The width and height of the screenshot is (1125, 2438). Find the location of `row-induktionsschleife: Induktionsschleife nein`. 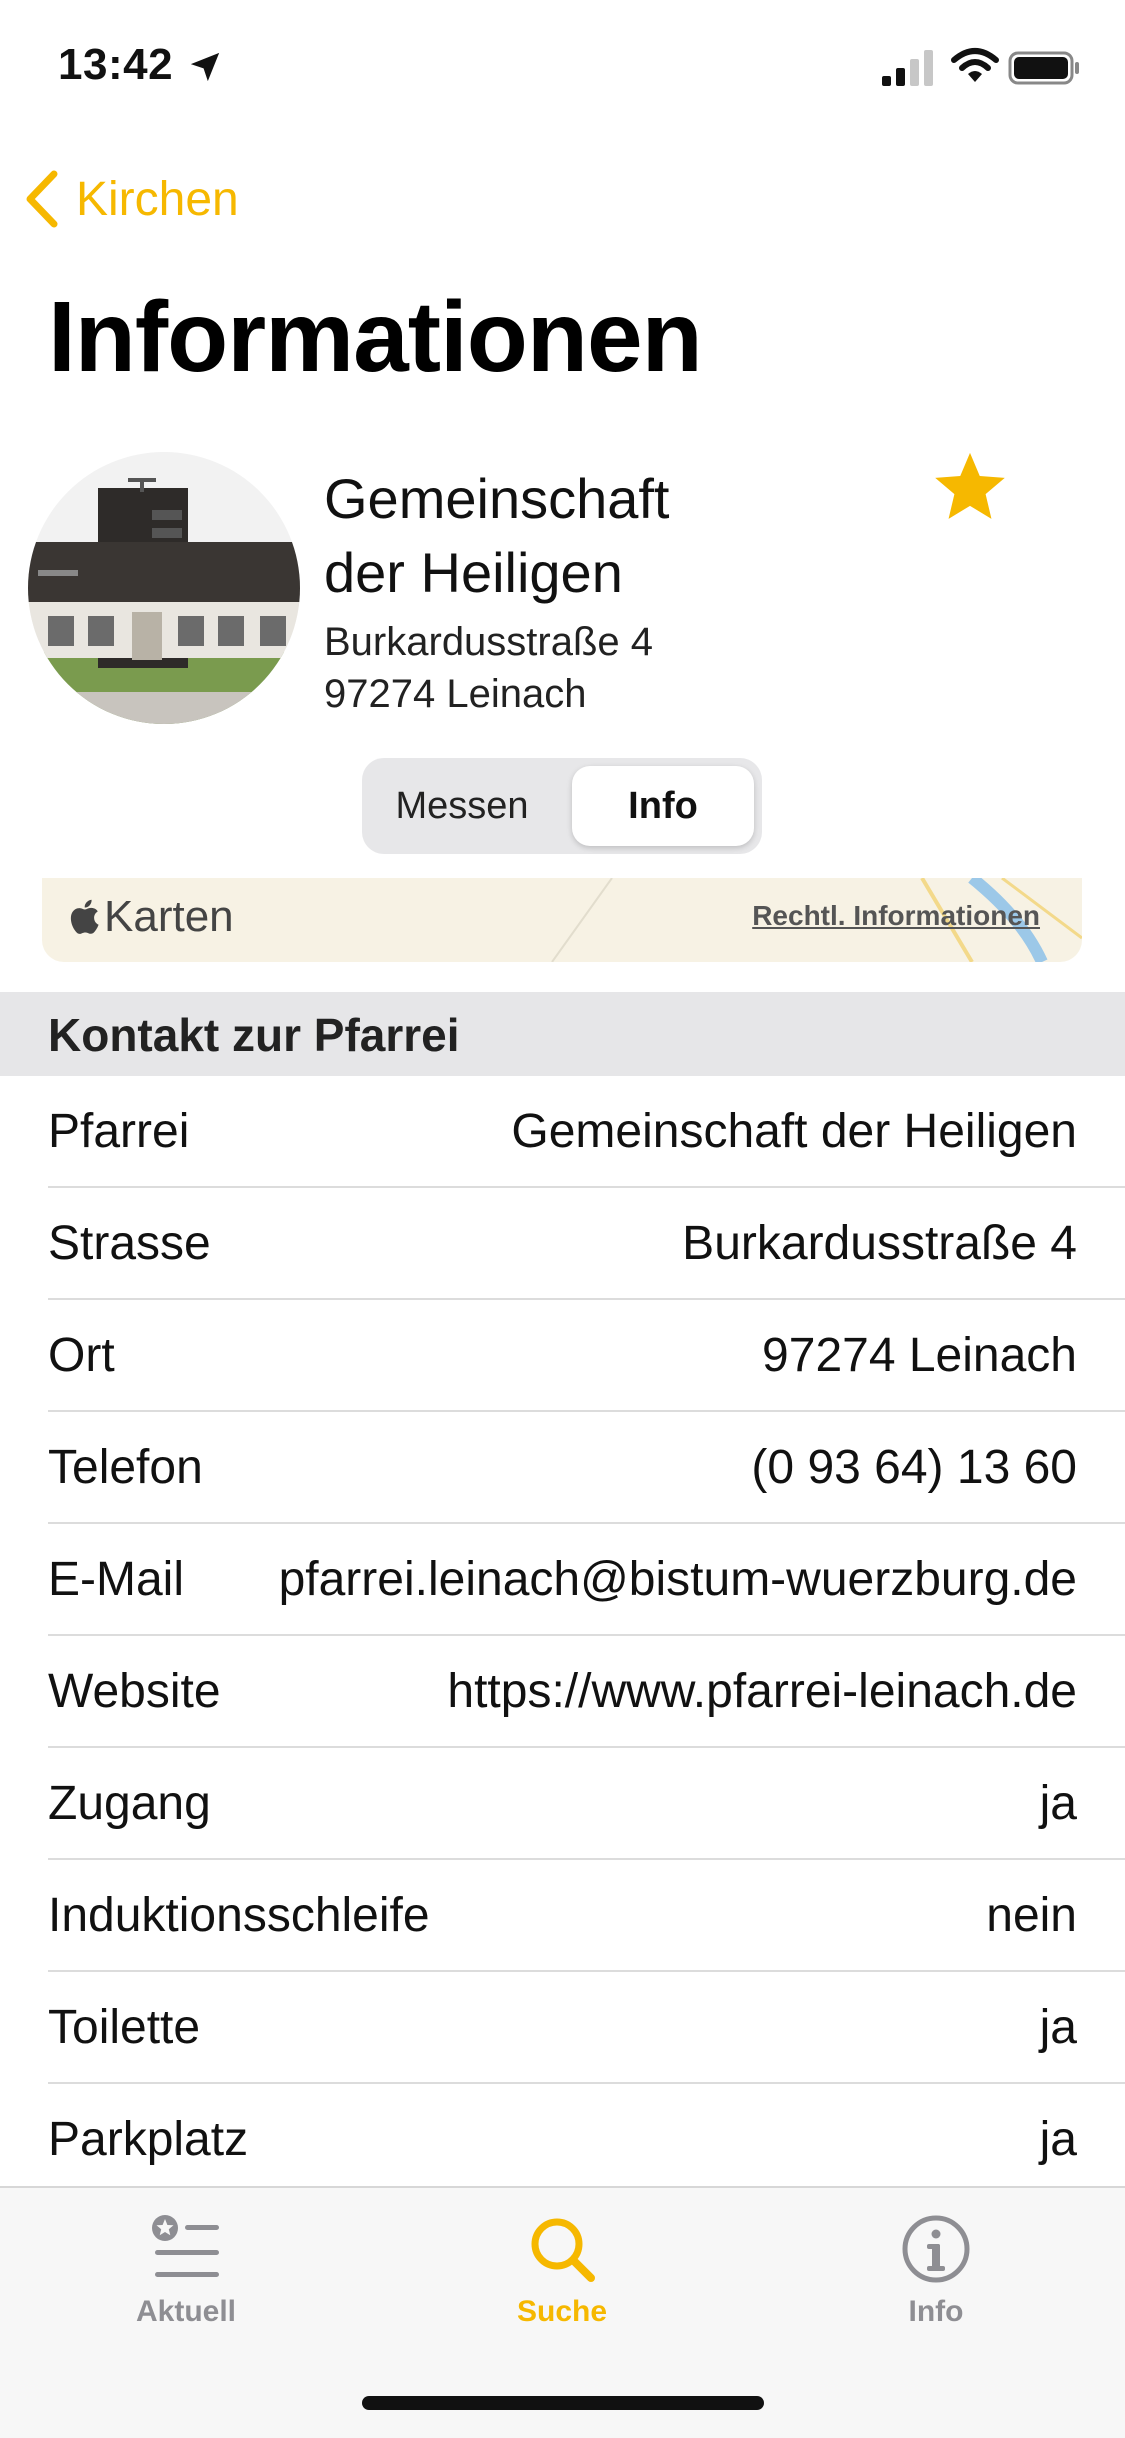

row-induktionsschleife: Induktionsschleife nein is located at coordinates (586, 1916).